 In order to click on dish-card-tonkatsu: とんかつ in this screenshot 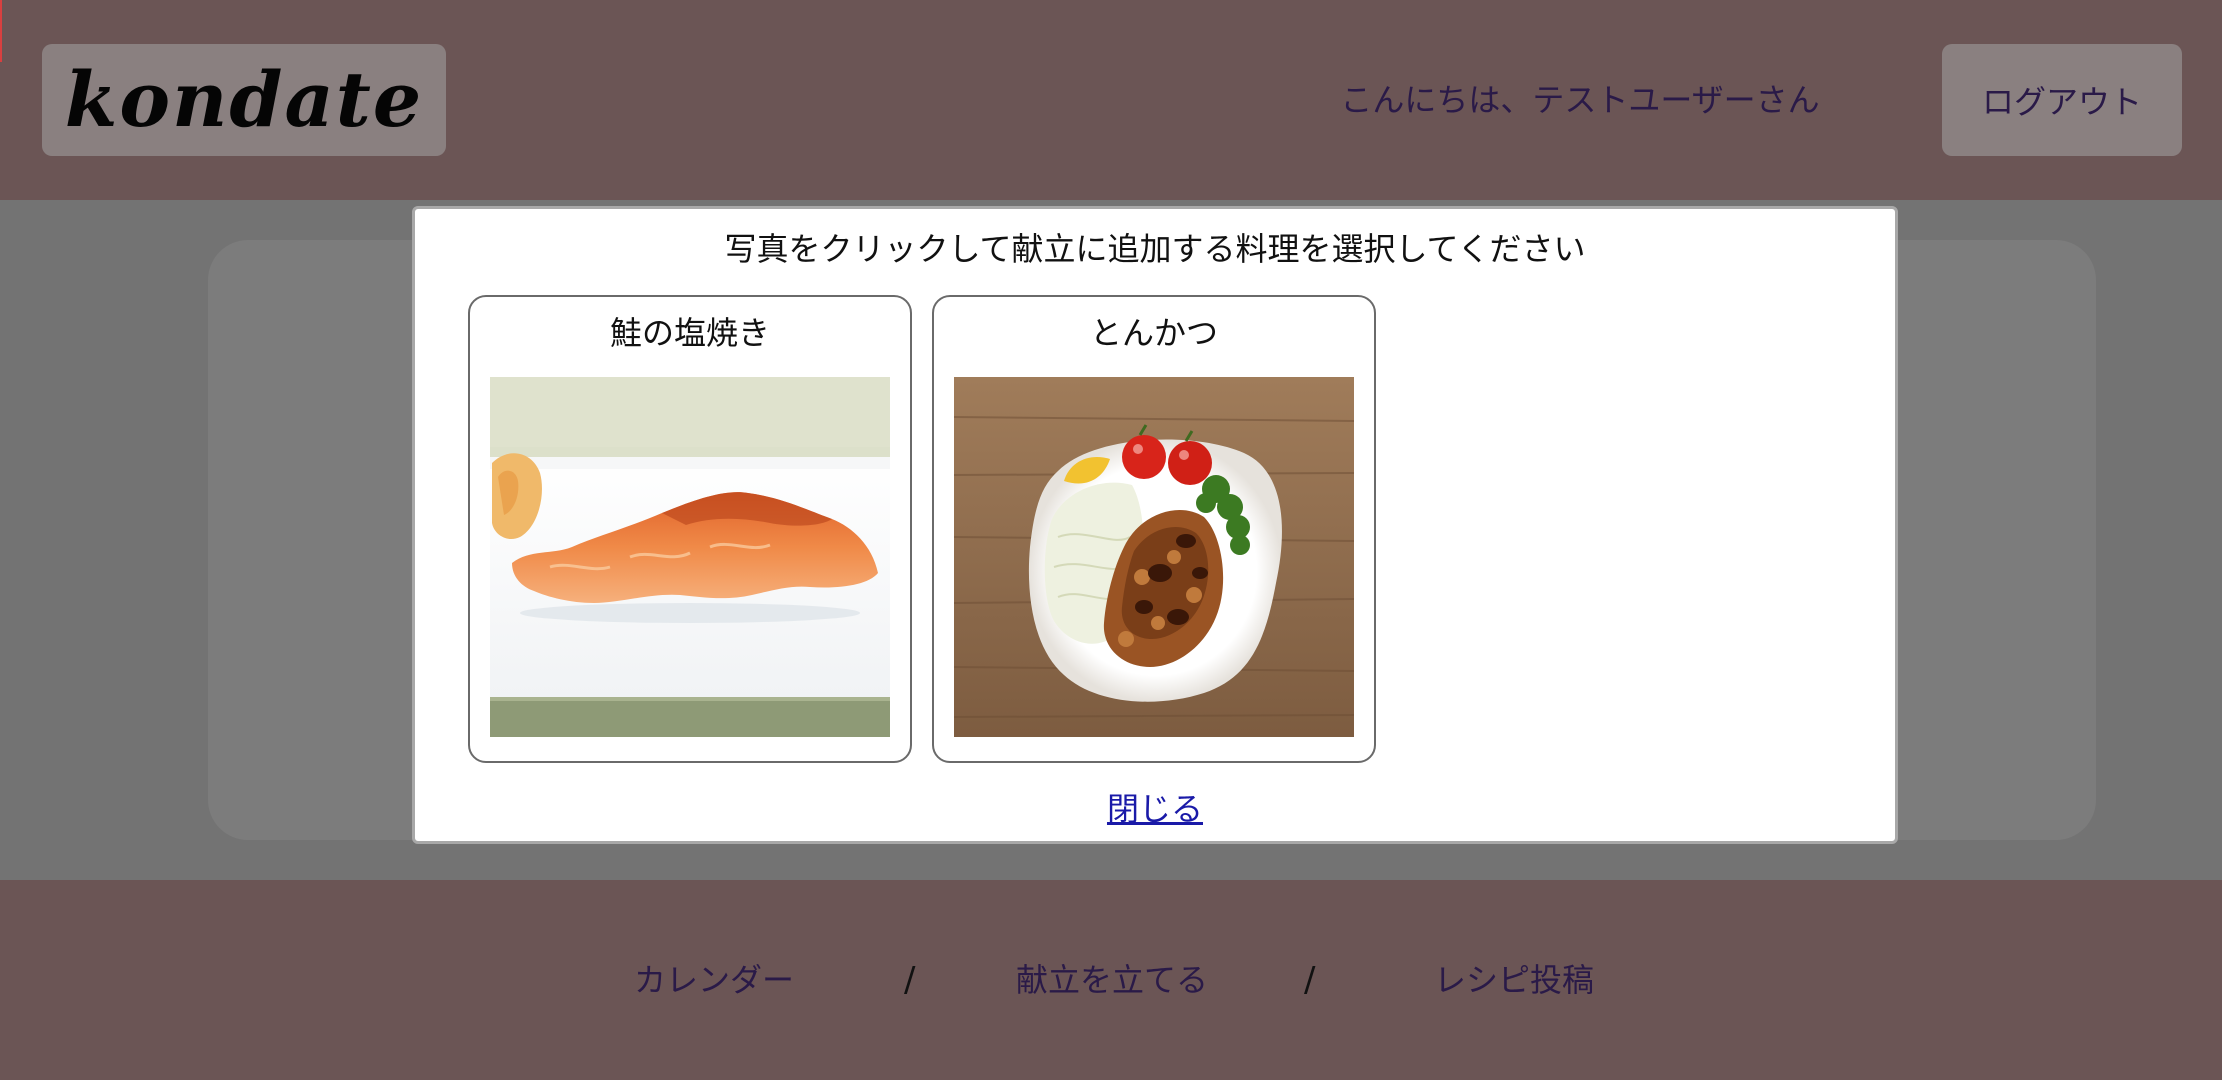, I will do `click(1154, 529)`.